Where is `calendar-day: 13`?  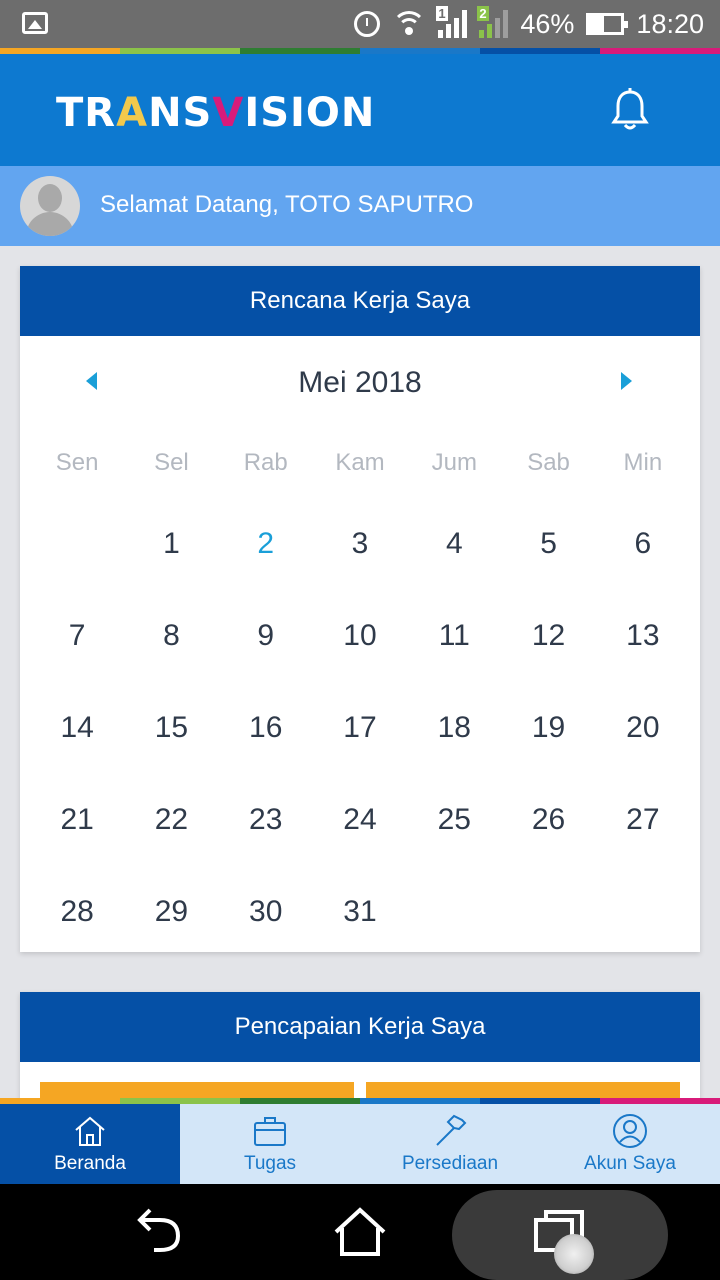 calendar-day: 13 is located at coordinates (643, 636).